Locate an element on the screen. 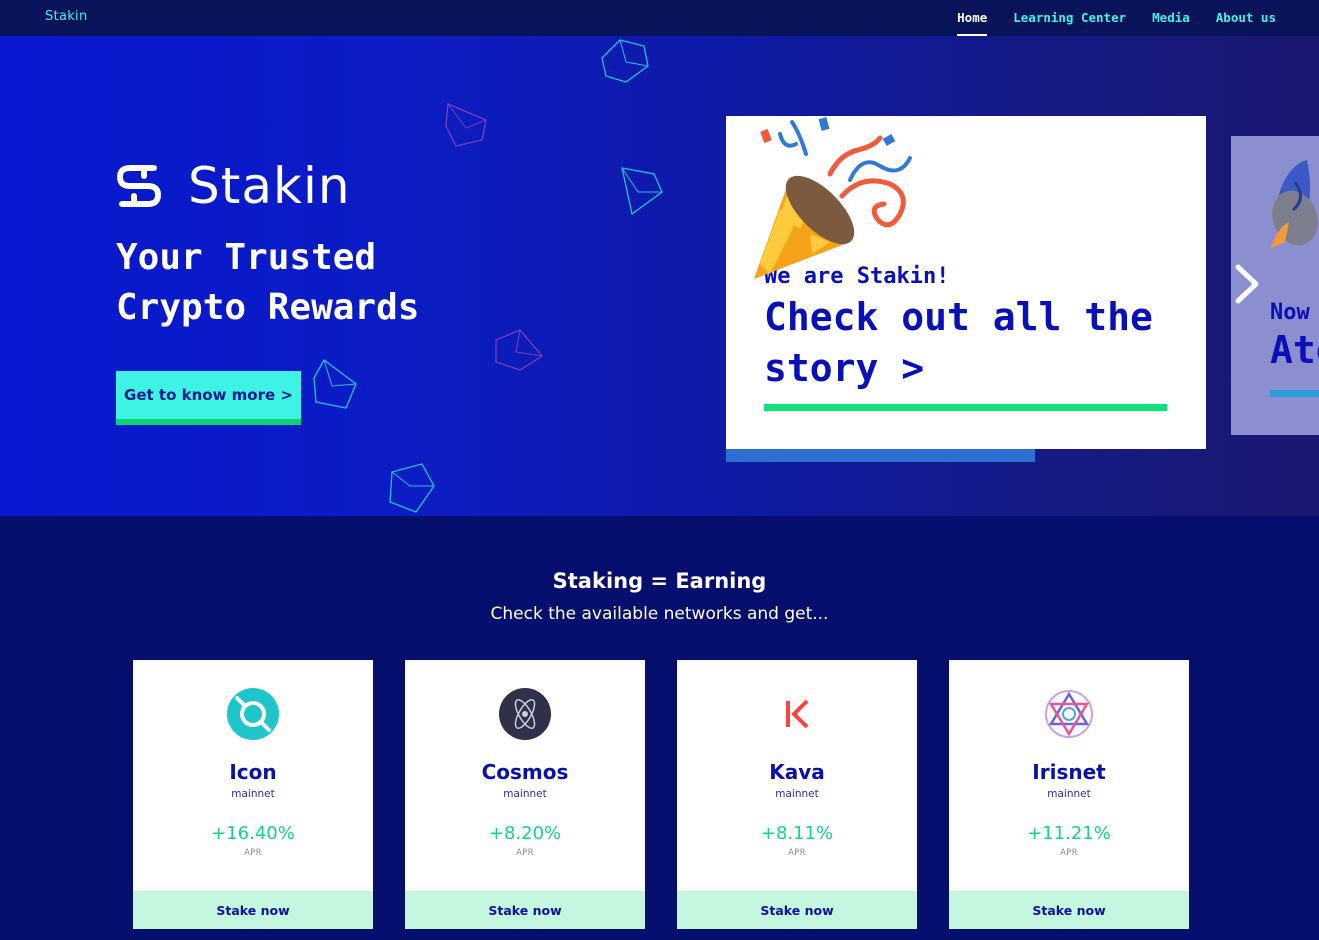  carousel-progress-bar is located at coordinates (880, 455).